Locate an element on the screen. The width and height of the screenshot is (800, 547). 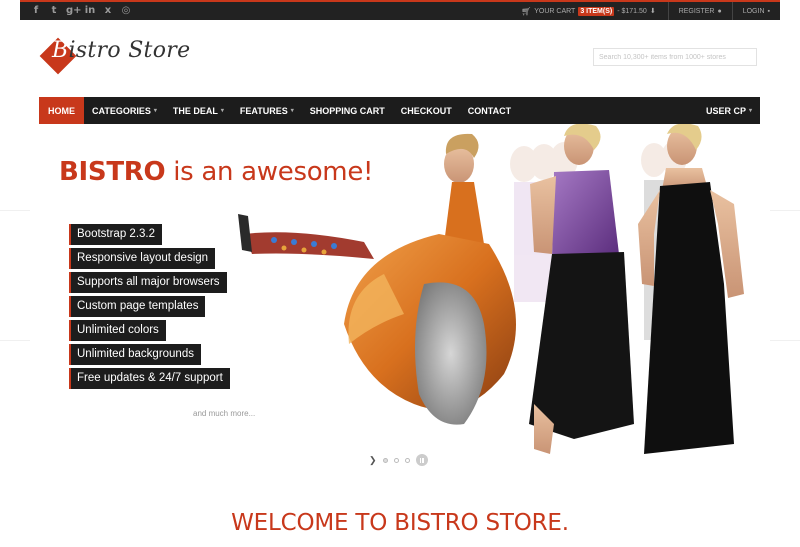
nav-item-label: HOME is located at coordinates (61, 110).